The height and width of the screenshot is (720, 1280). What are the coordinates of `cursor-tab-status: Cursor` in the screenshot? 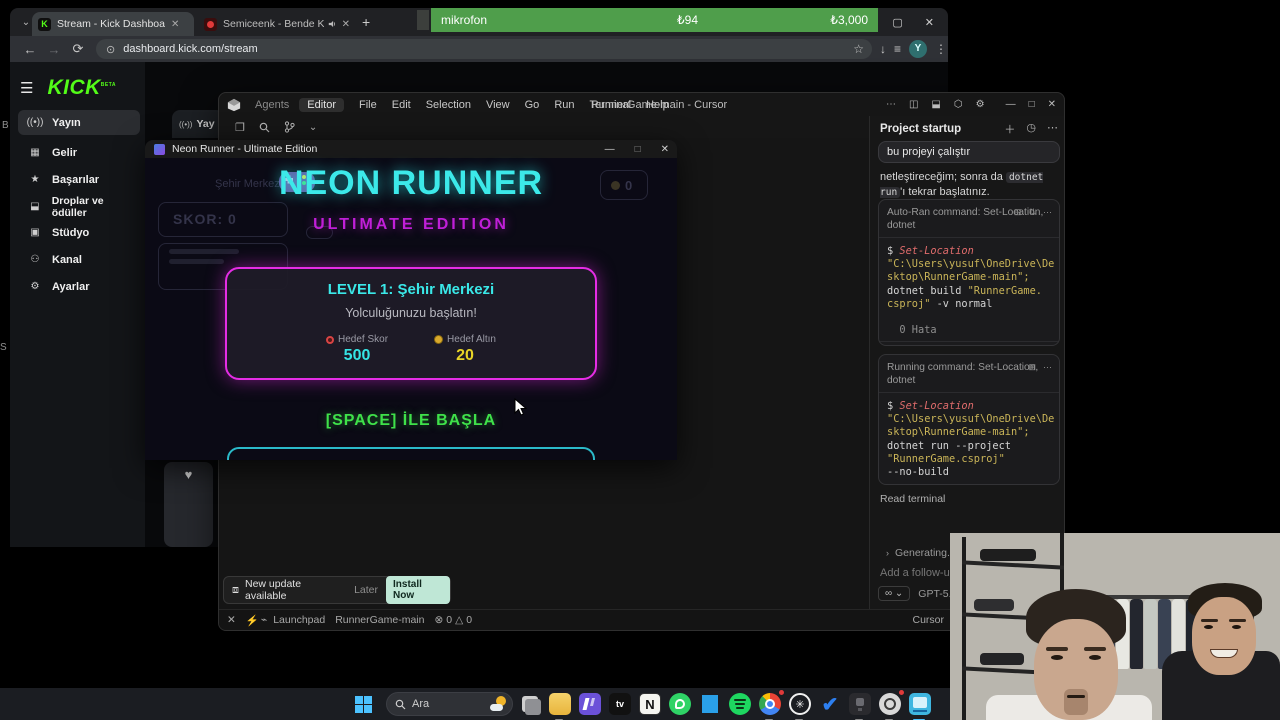 It's located at (928, 620).